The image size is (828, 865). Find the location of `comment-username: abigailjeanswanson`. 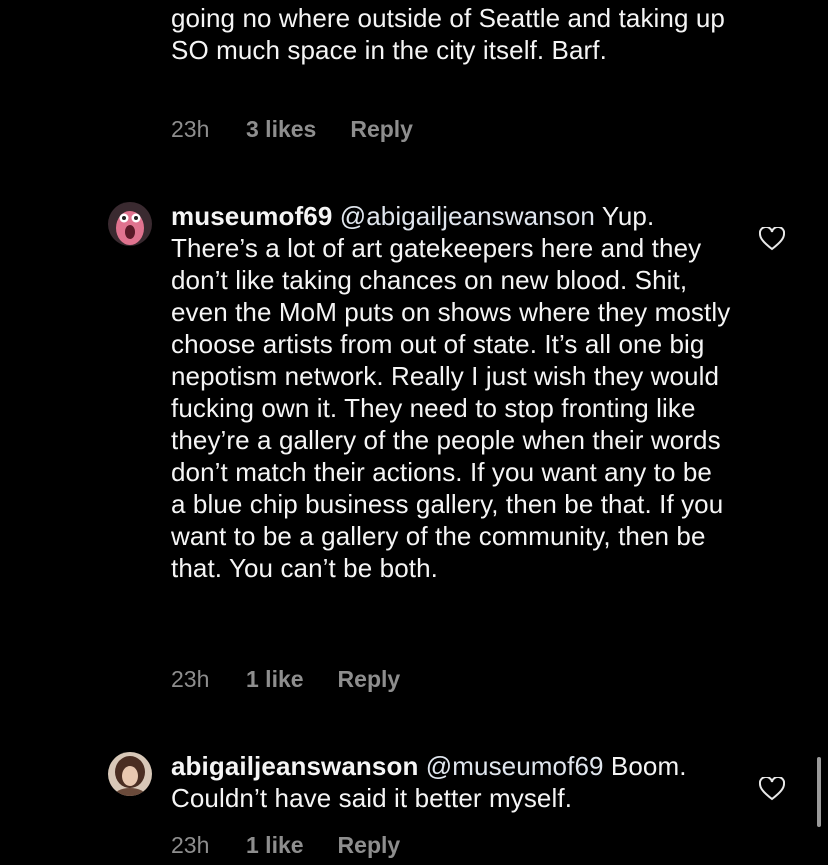

comment-username: abigailjeanswanson is located at coordinates (294, 766).